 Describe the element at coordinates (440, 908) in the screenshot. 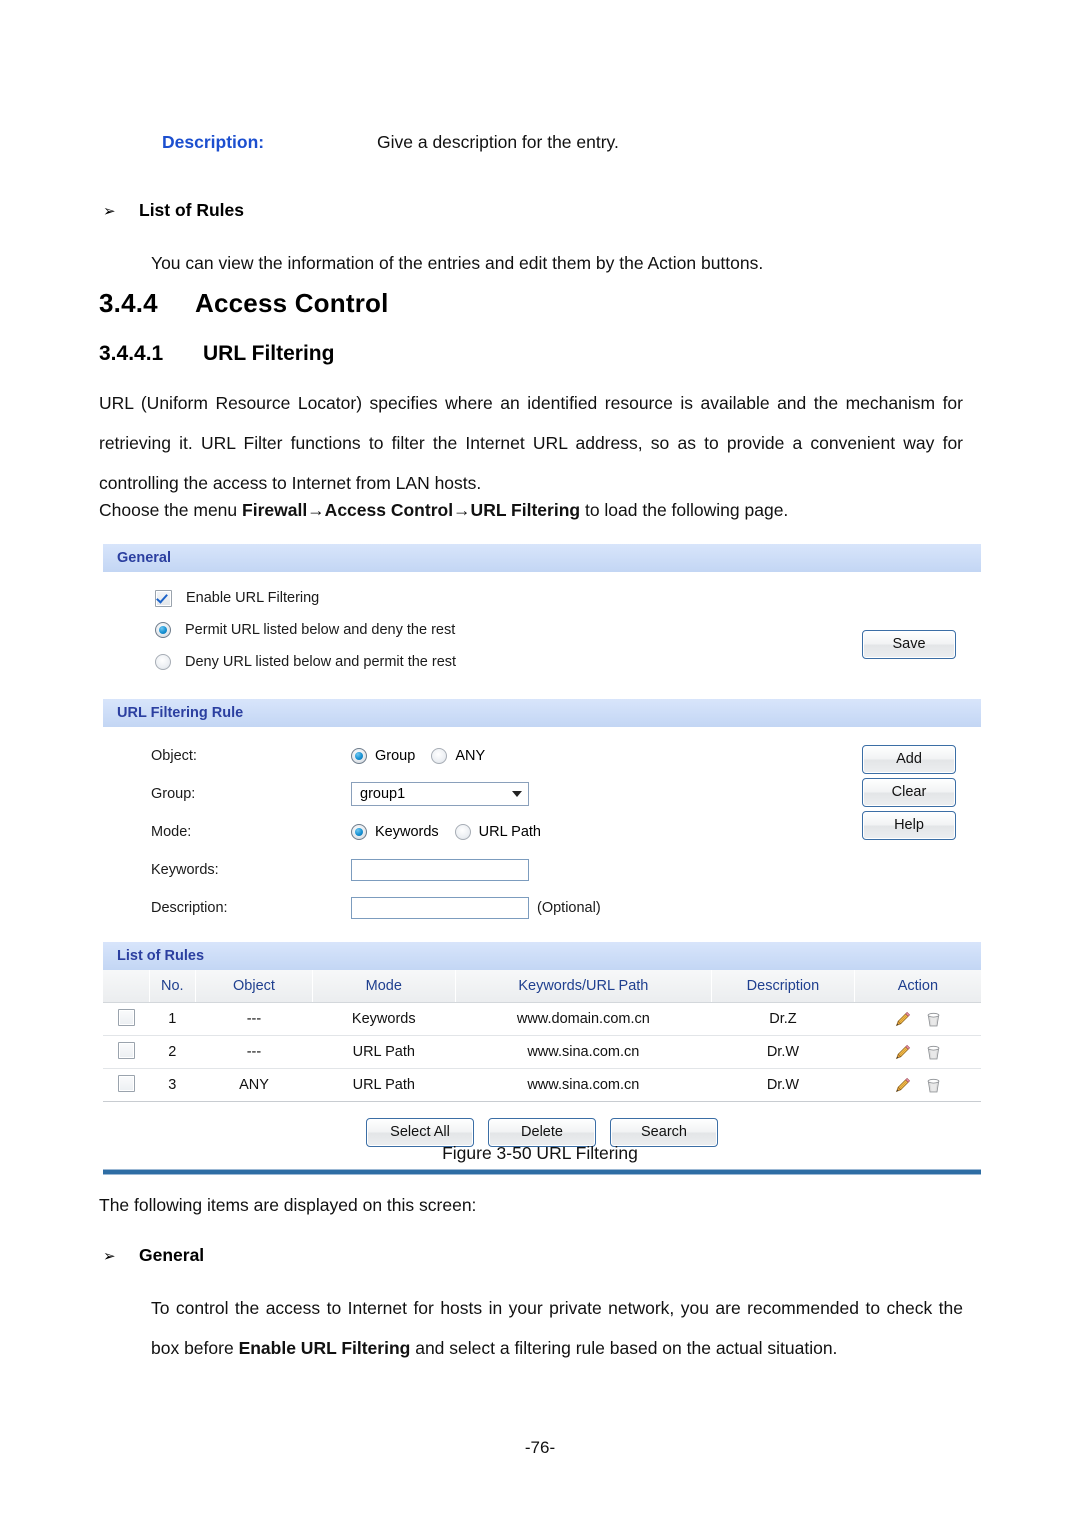

I see `rule-description-input` at that location.